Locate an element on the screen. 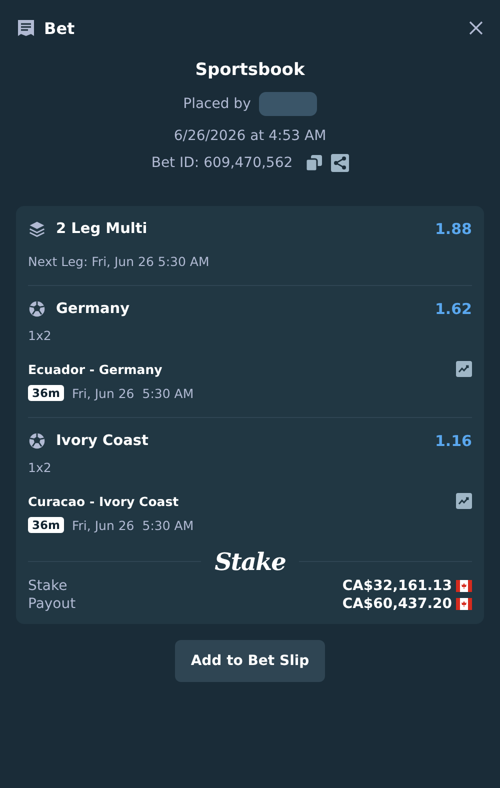  placed-by-label: Placed by is located at coordinates (217, 104).